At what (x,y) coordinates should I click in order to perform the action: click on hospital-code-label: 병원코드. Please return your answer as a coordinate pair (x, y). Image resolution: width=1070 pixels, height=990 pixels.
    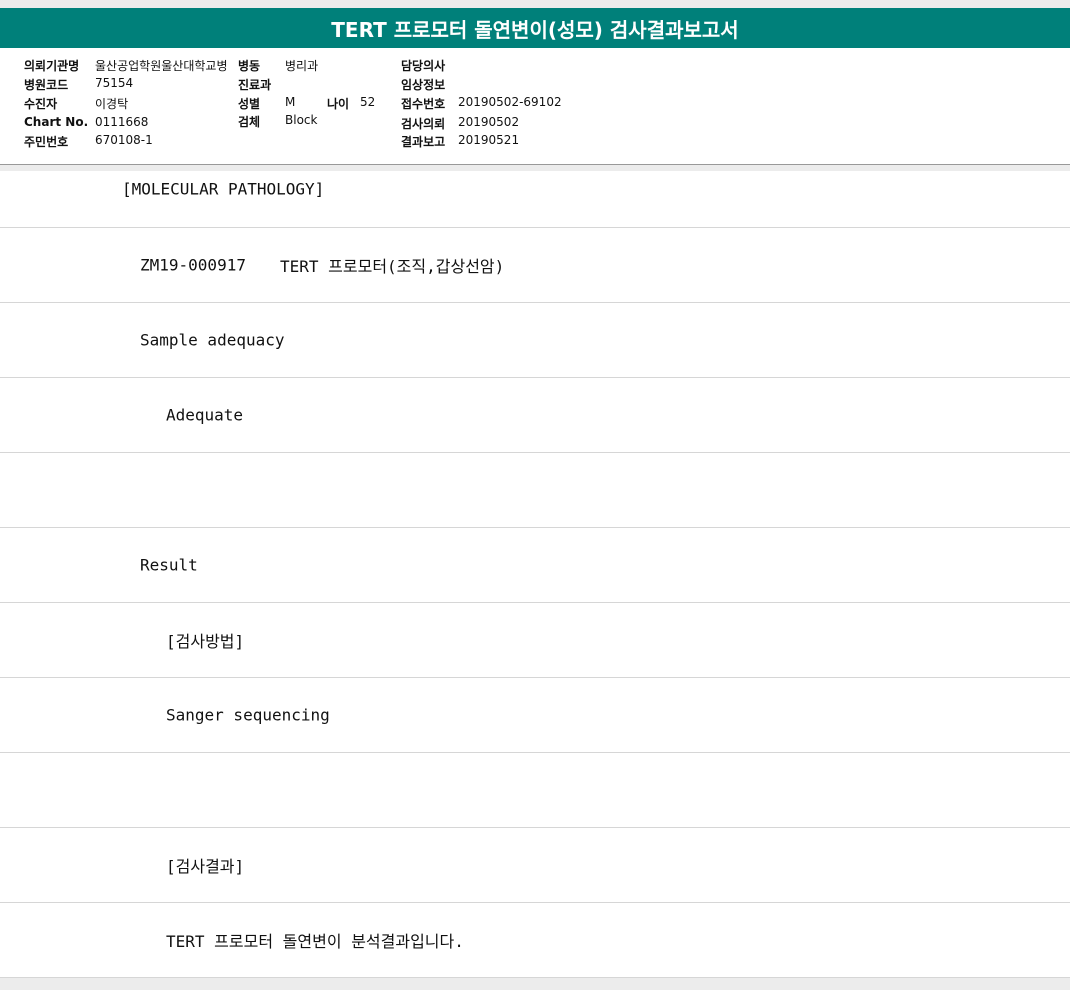
    Looking at the image, I should click on (46, 85).